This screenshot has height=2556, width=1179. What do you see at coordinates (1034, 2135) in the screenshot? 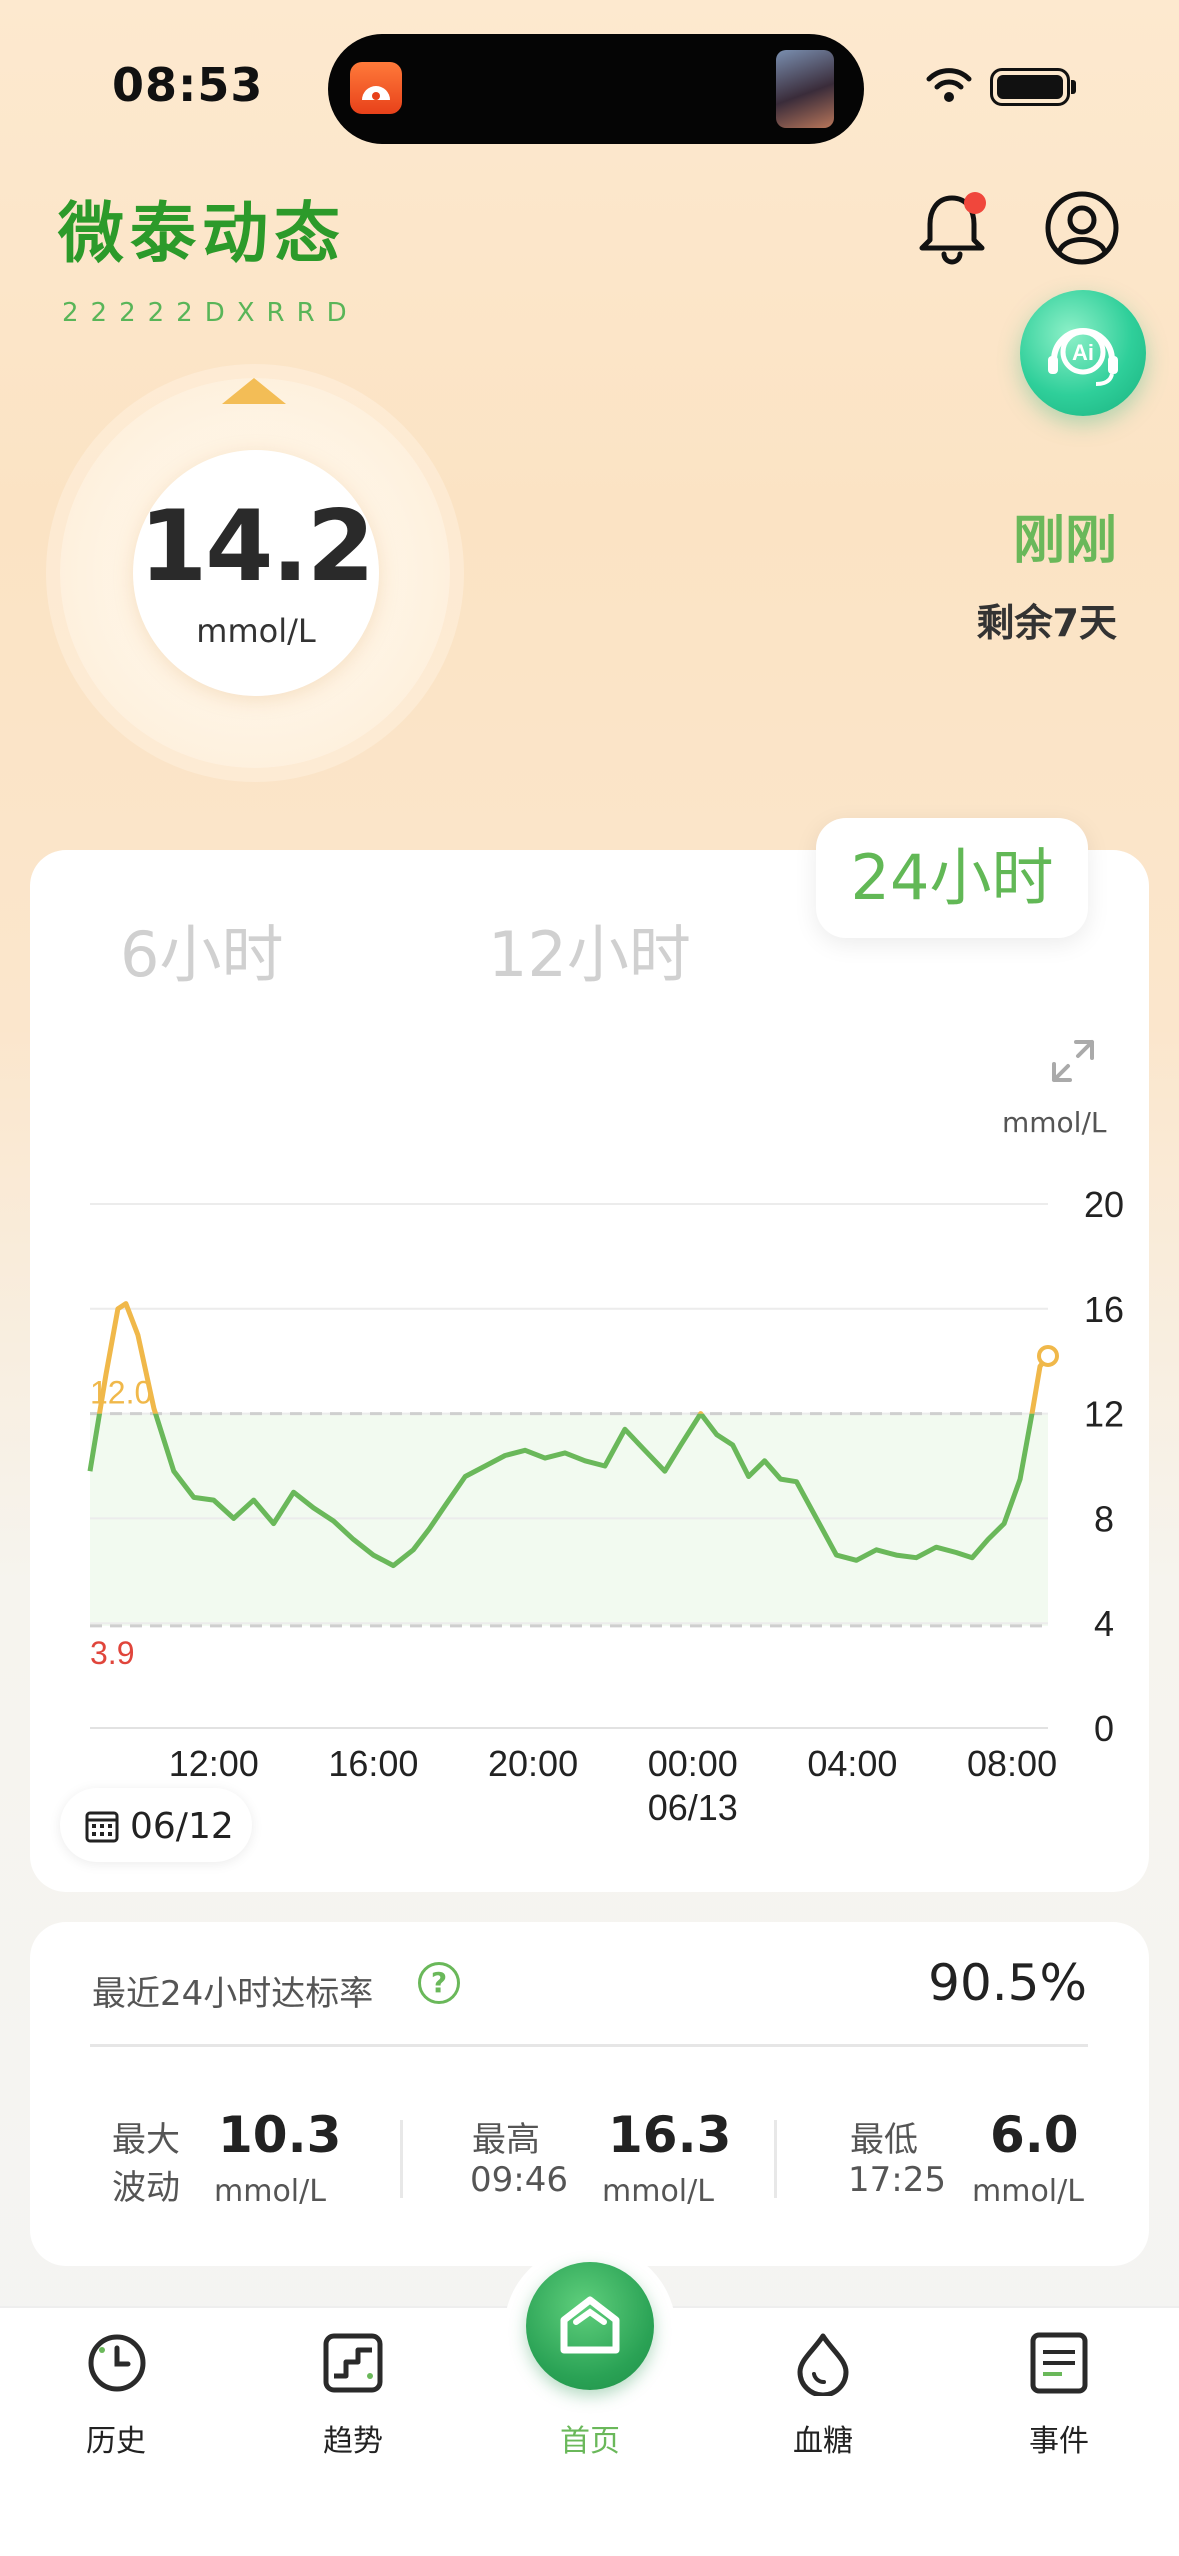
I see `min-glucose-value: 6.0` at bounding box center [1034, 2135].